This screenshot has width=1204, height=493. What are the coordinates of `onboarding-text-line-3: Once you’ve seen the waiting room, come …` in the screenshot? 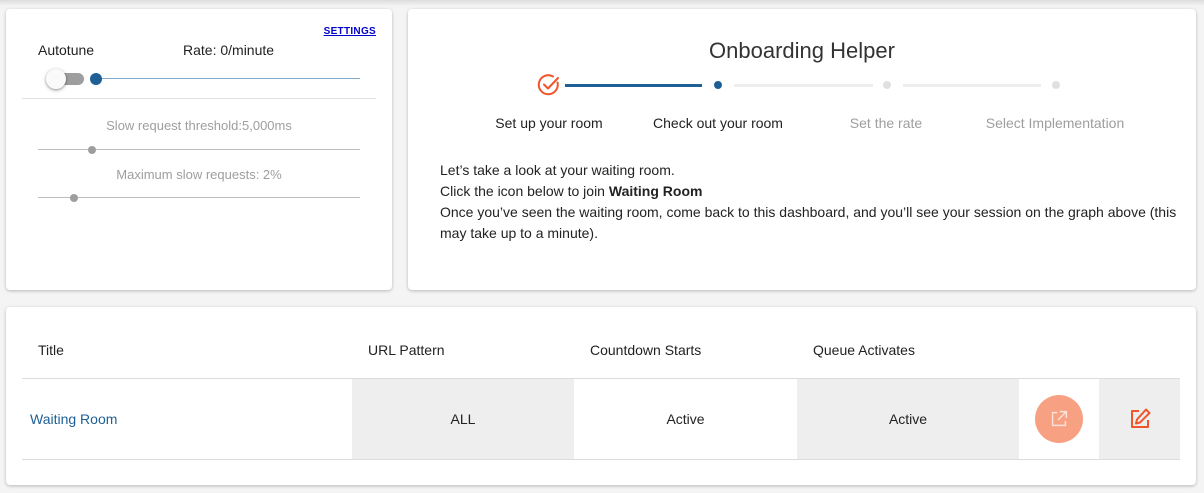 It's located at (808, 212).